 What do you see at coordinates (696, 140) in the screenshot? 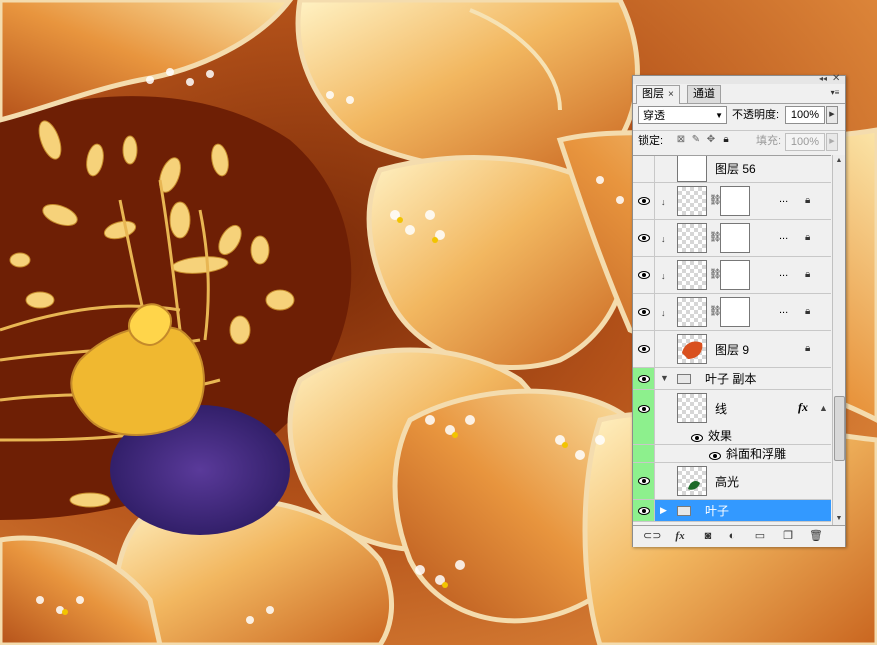
I see `lock-paint-icon: ✎` at bounding box center [696, 140].